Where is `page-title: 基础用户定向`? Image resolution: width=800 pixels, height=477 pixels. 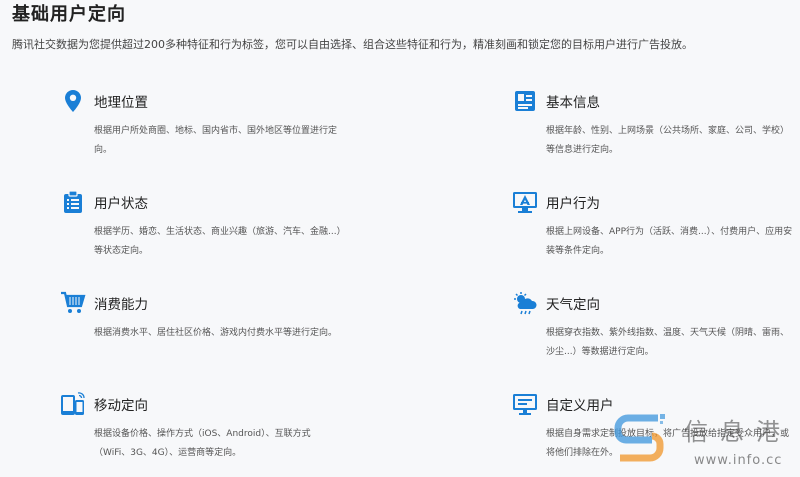
page-title: 基础用户定向 is located at coordinates (69, 14).